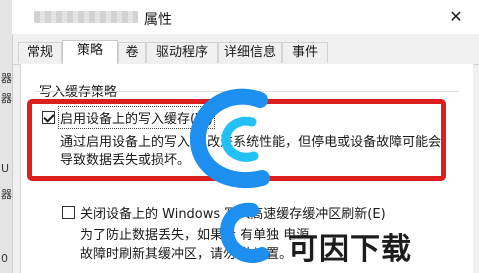 This screenshot has height=273, width=479. I want to click on title-bar: 属性 ✕, so click(245, 17).